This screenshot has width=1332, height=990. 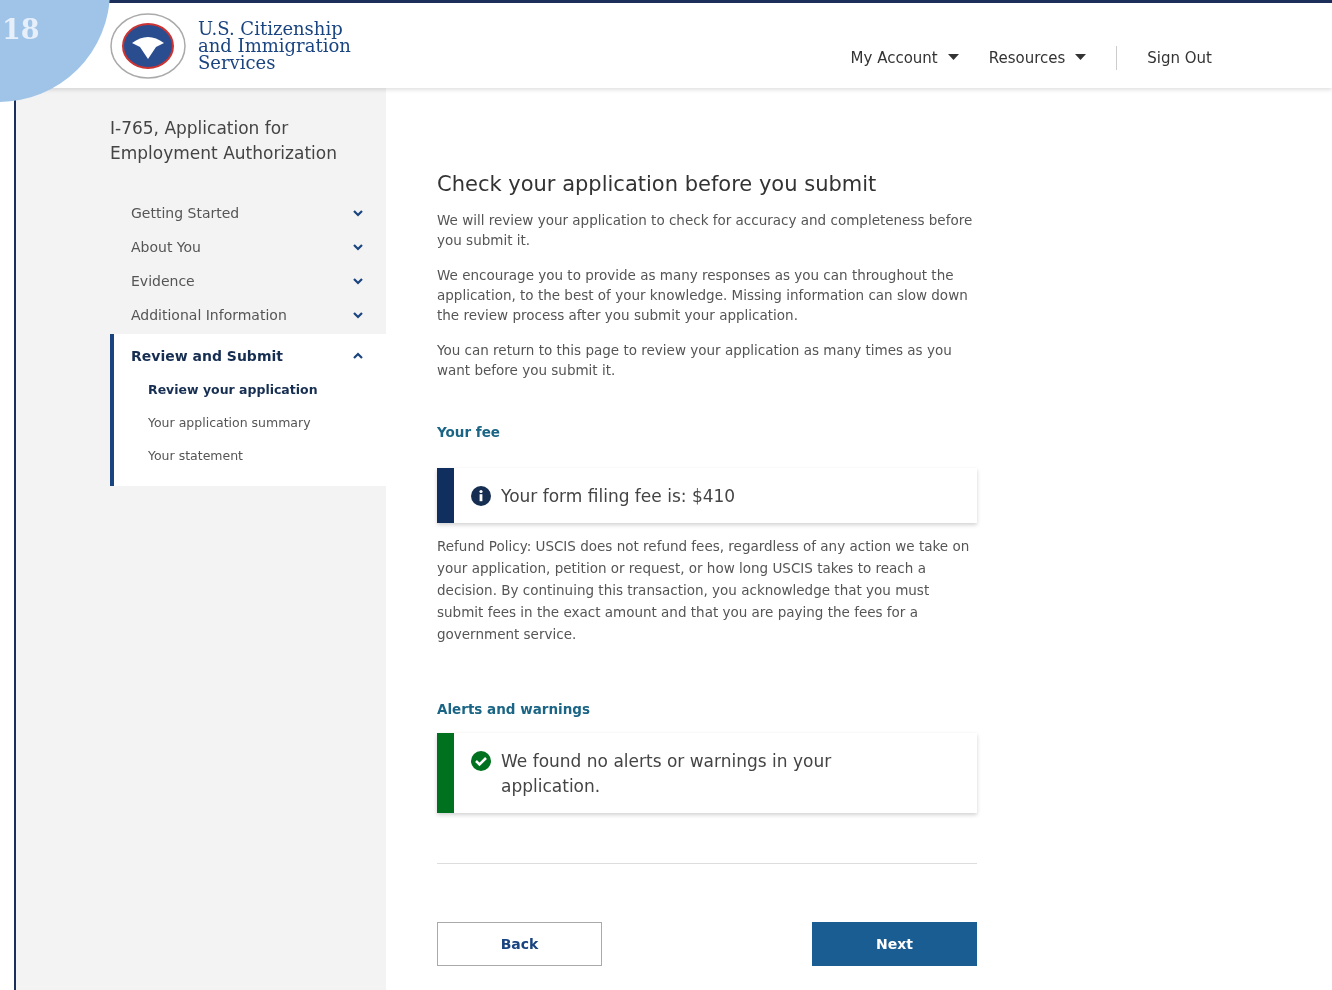 What do you see at coordinates (703, 295) in the screenshot?
I see `paragraph: We encourage you to provide as many responses as you can throughout the application, to the best of your knowledge. Missing information can slow down the review process after you submit your application.` at bounding box center [703, 295].